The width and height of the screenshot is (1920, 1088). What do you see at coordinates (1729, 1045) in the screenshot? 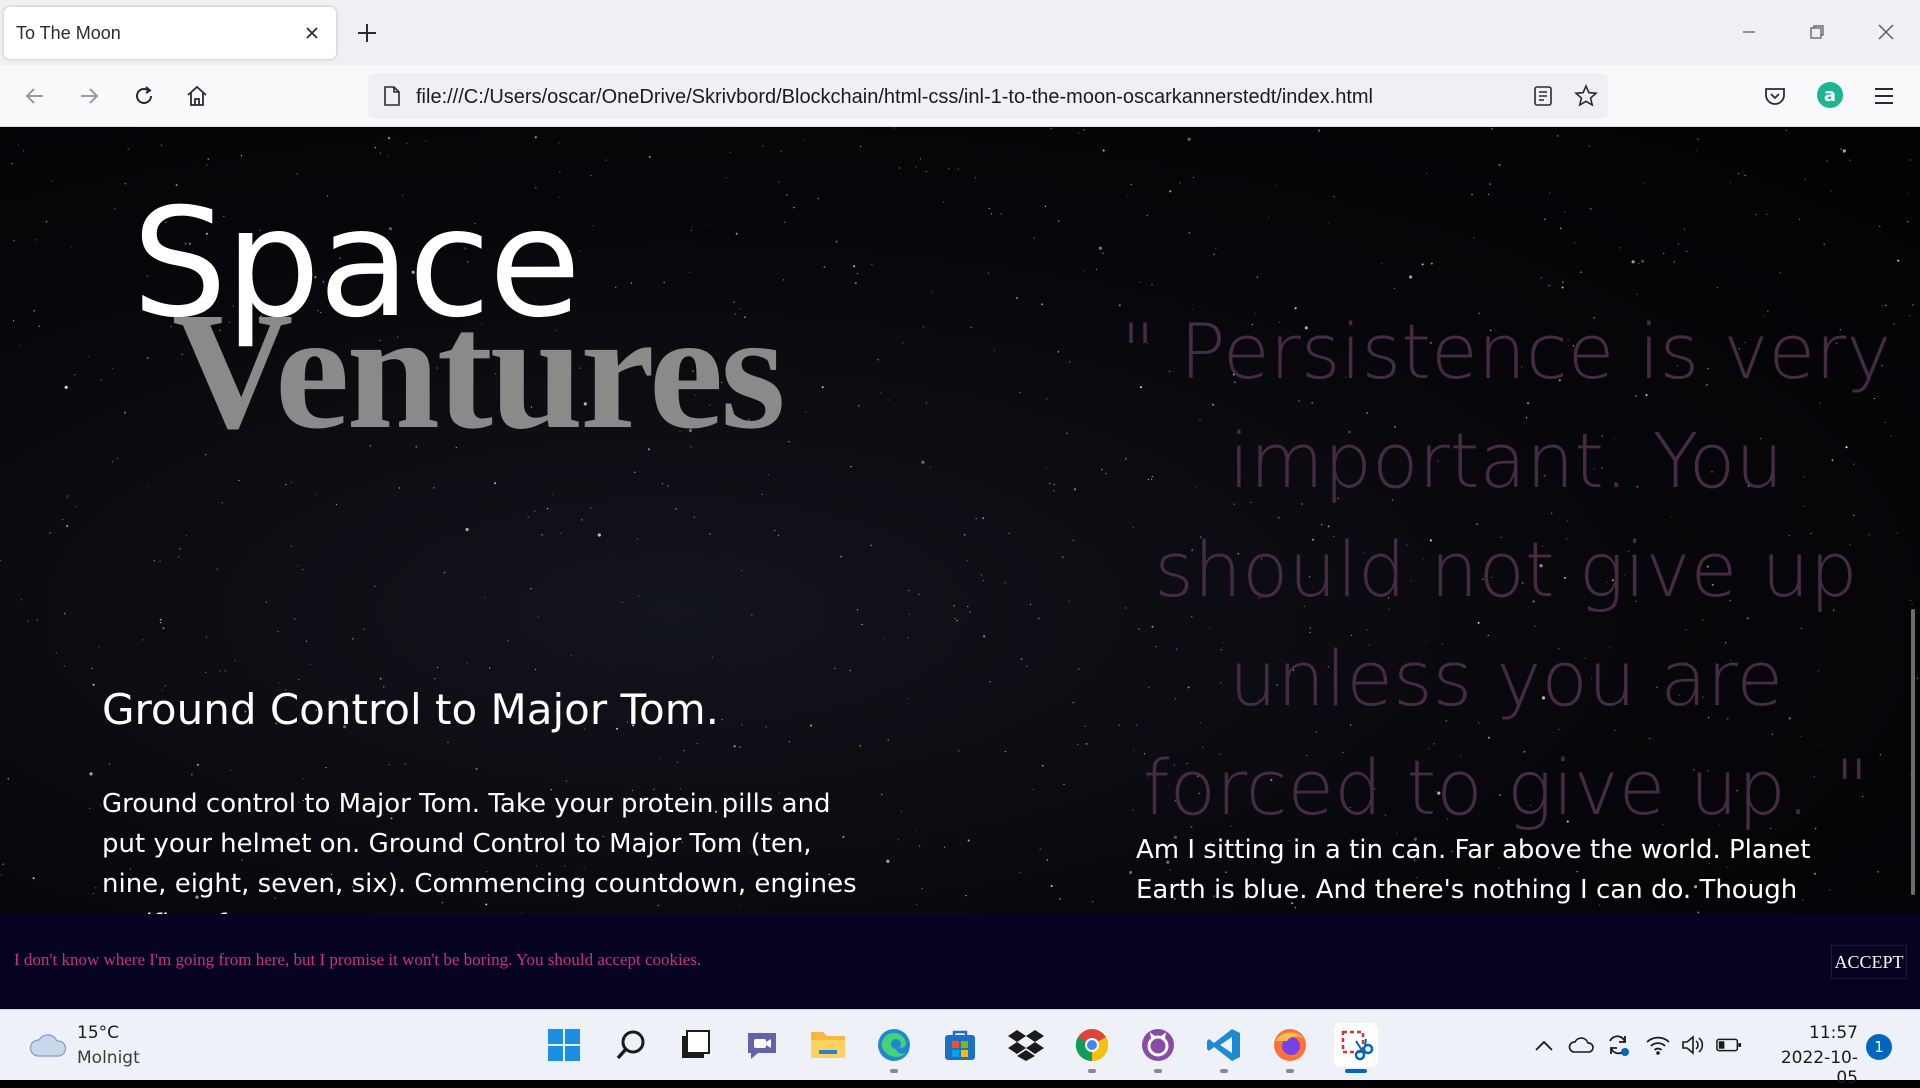
I see `battery-icon` at bounding box center [1729, 1045].